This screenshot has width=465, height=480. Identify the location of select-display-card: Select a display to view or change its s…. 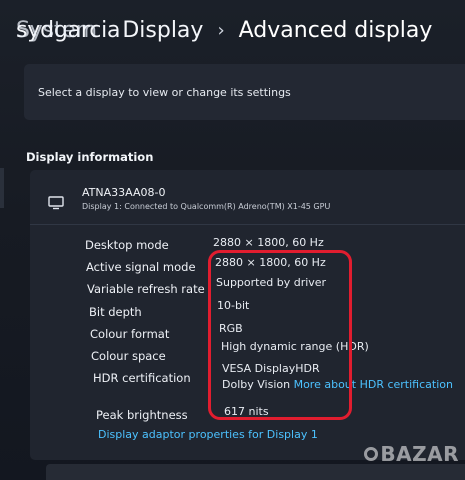
(244, 92).